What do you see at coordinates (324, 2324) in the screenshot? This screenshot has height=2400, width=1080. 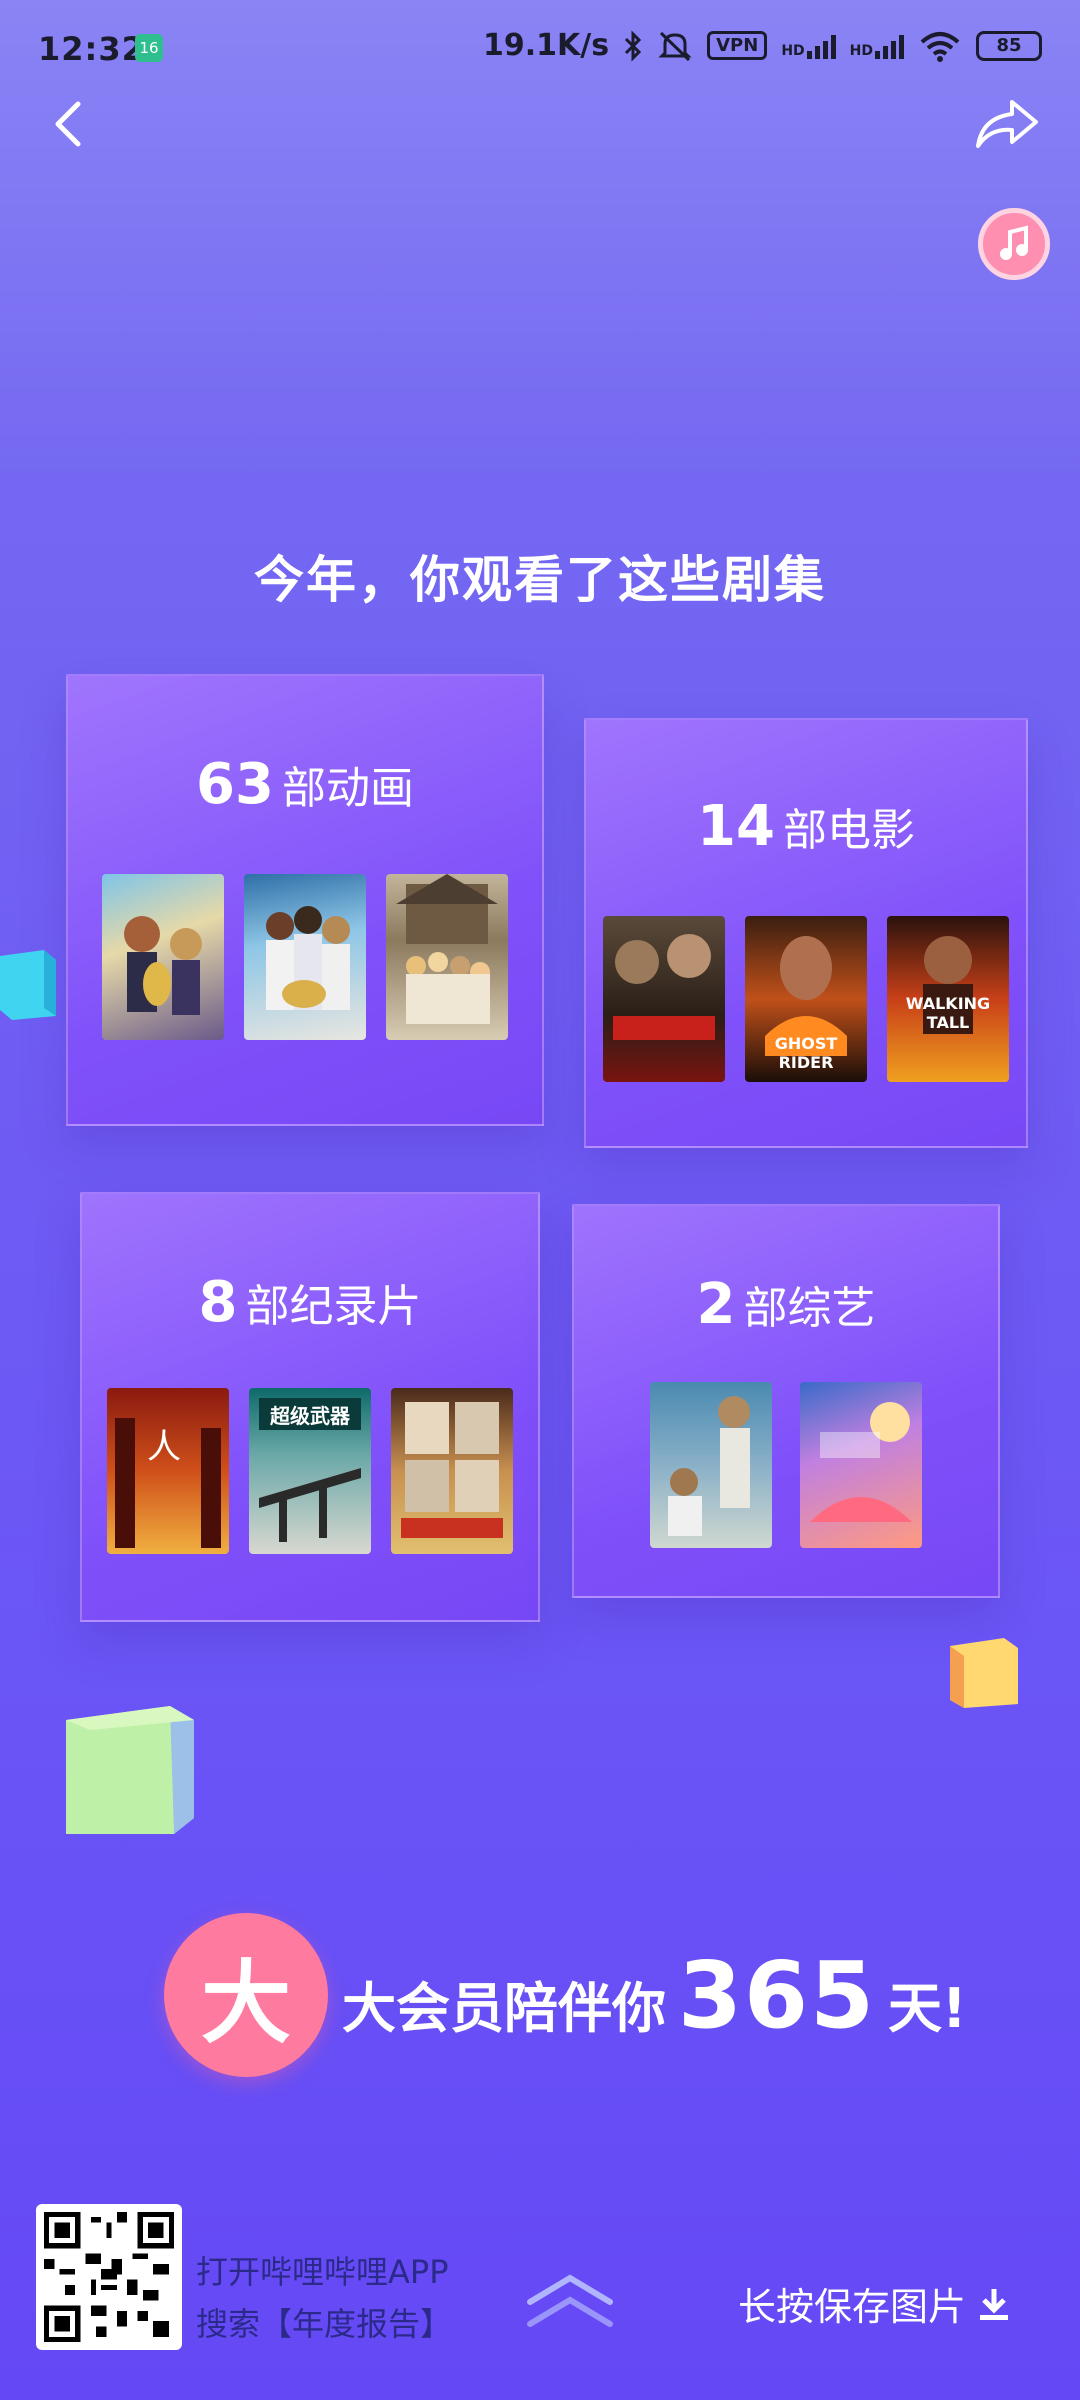 I see `open-app-line2: 搜索【年度报告】` at bounding box center [324, 2324].